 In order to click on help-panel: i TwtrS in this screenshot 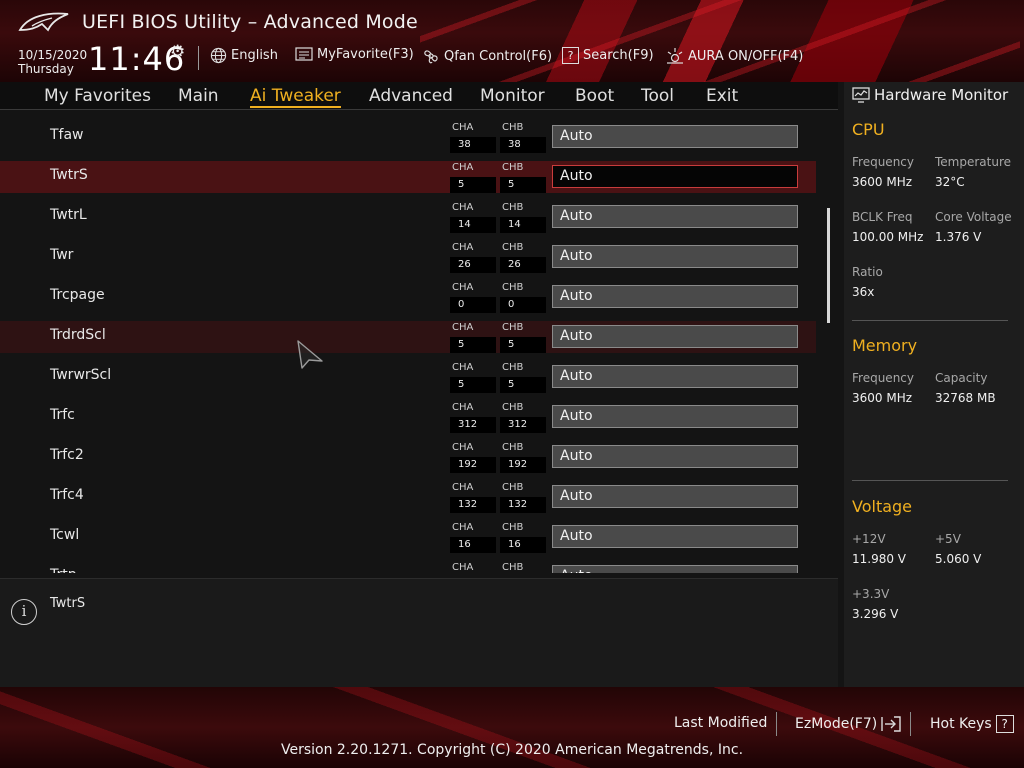, I will do `click(419, 632)`.